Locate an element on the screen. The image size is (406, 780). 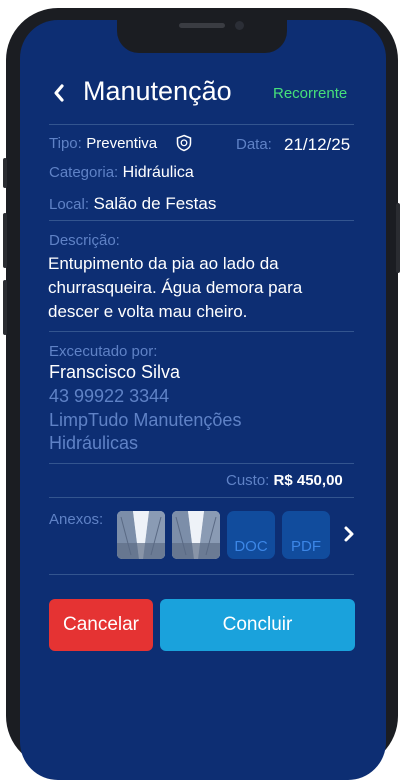
categoria-label: Categoria: is located at coordinates (84, 172).